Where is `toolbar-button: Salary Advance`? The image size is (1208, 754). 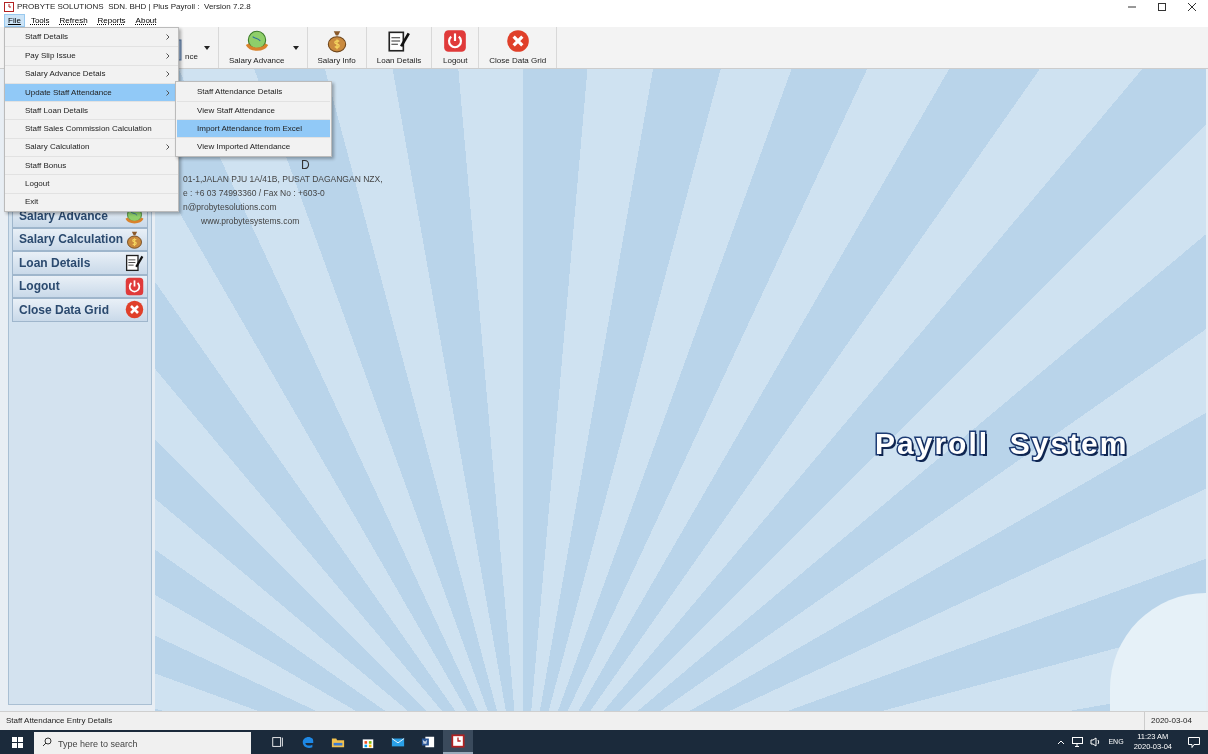
toolbar-button: Salary Advance is located at coordinates (256, 47).